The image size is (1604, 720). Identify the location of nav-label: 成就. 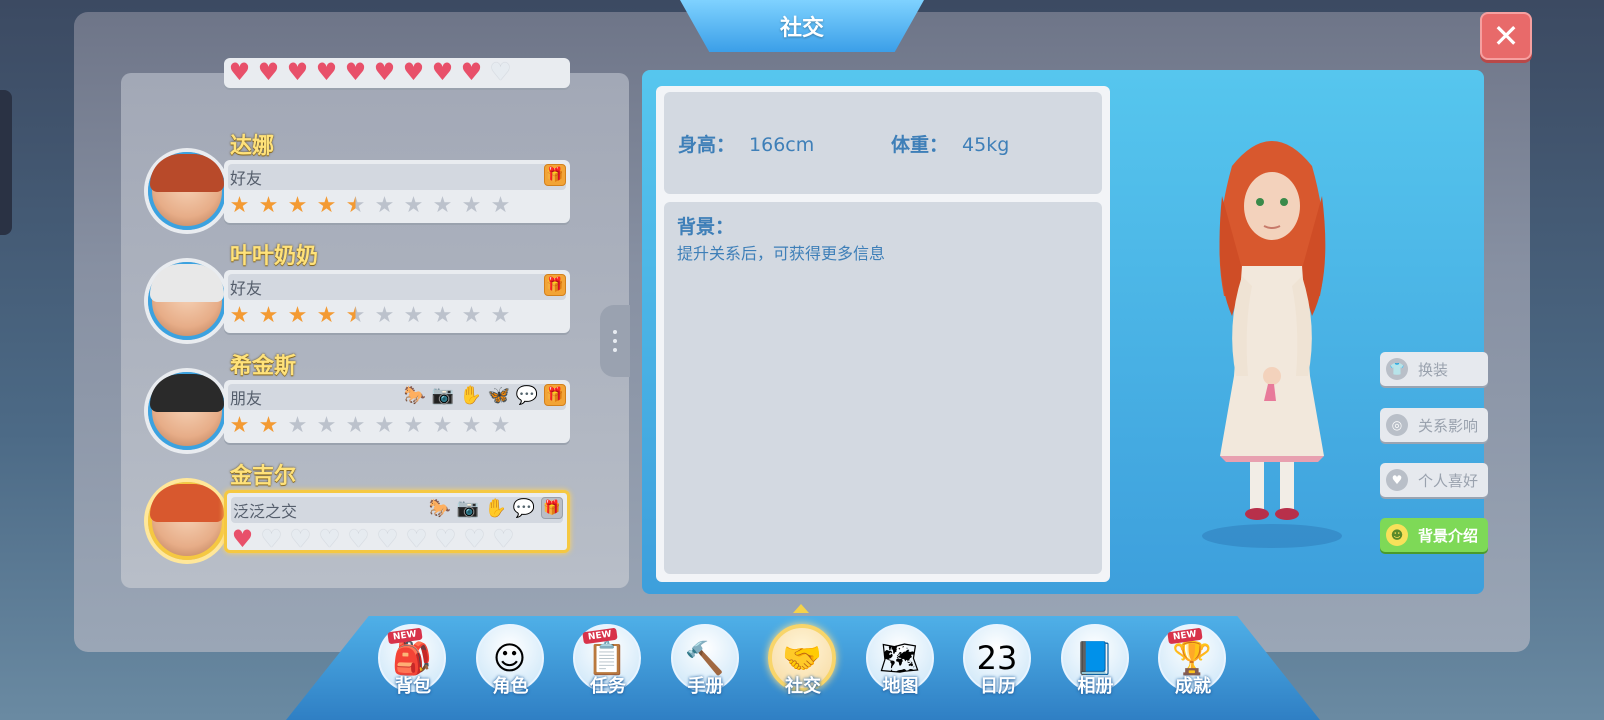
(1193, 686).